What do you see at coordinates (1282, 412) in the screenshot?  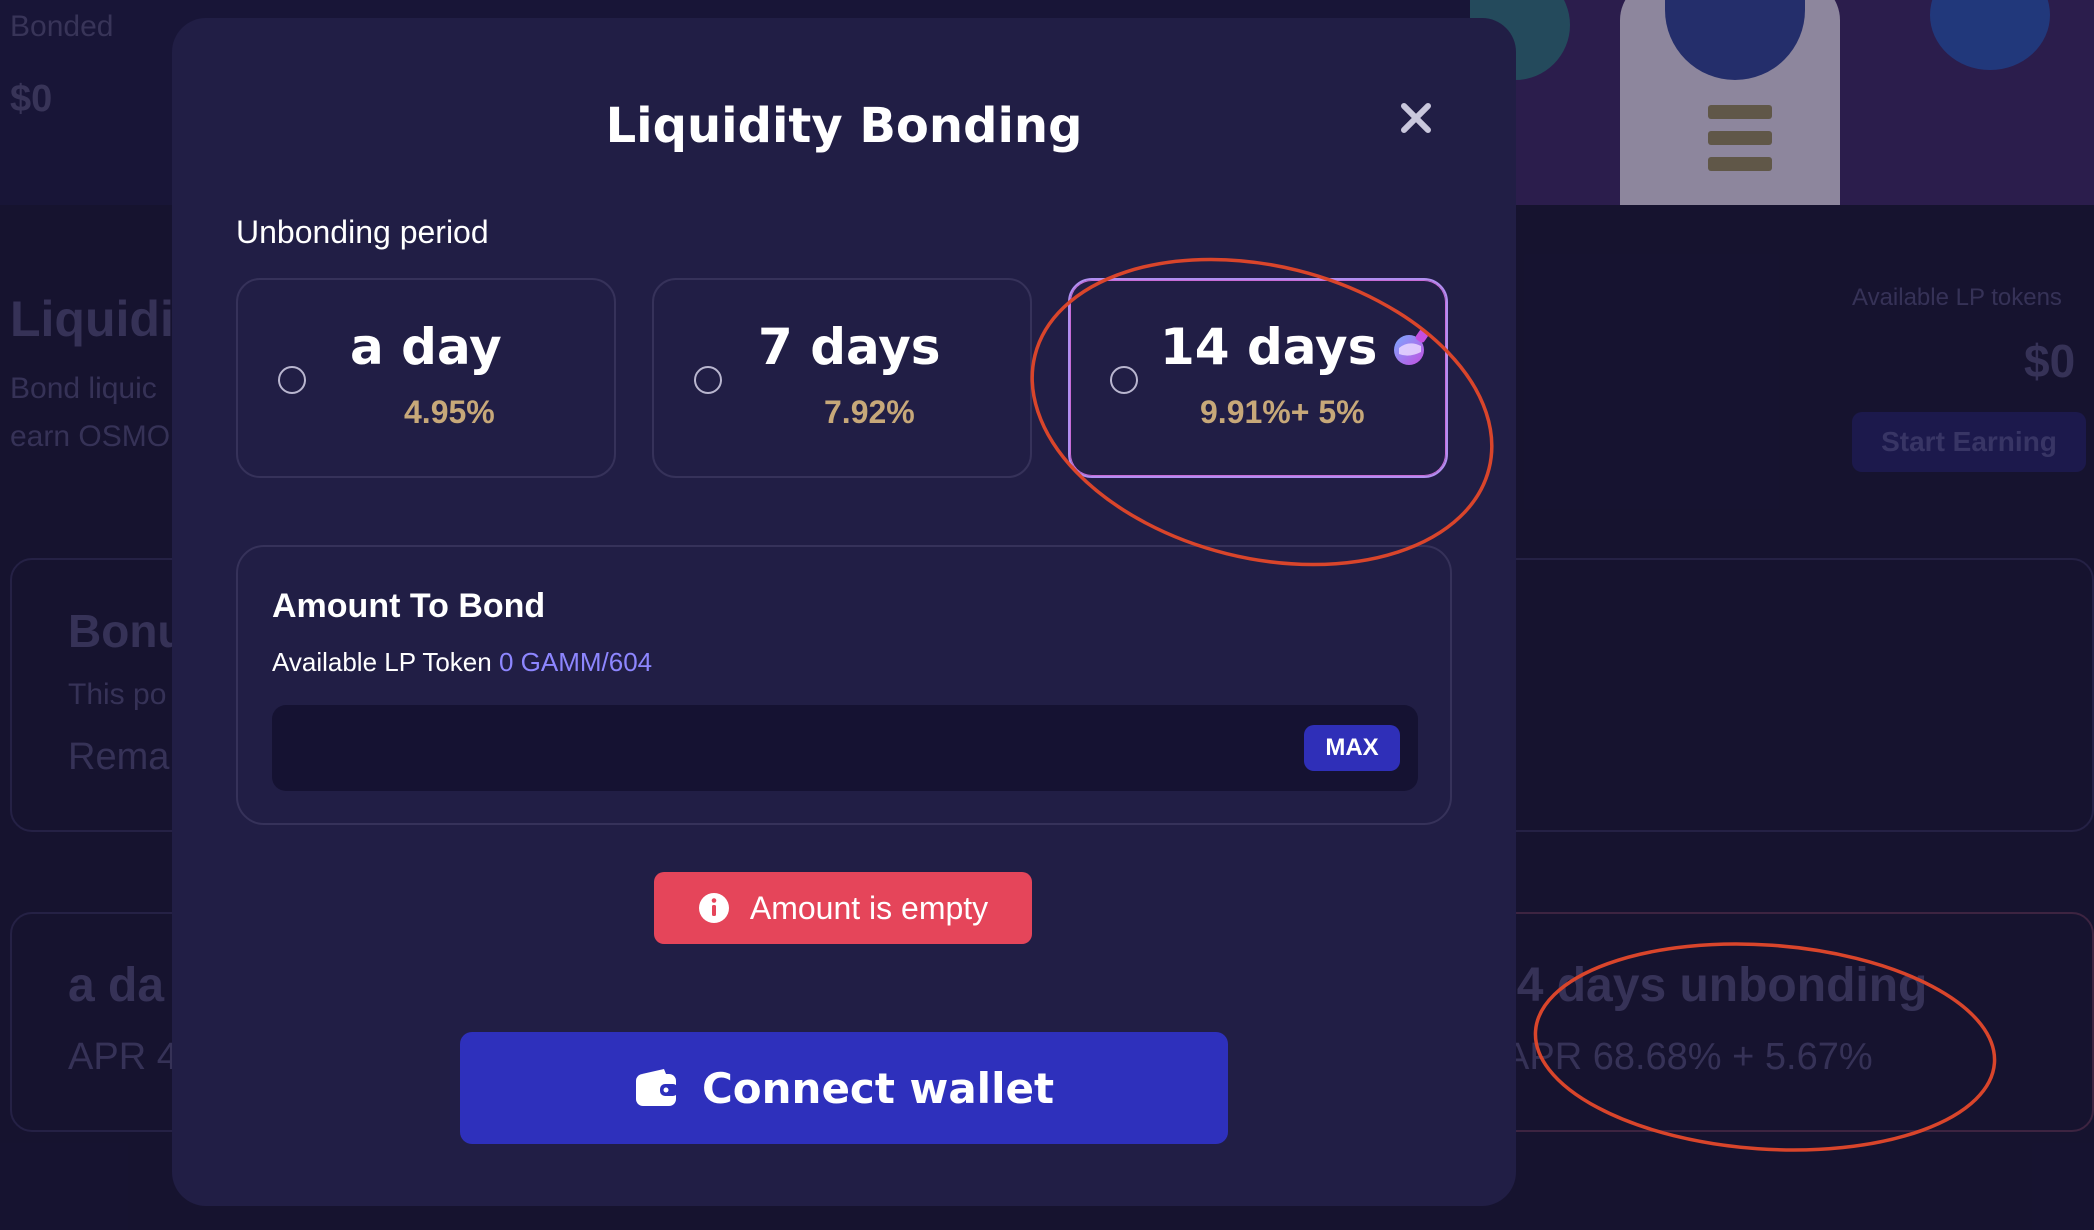 I see `period-apr: 9.91%+ 5%` at bounding box center [1282, 412].